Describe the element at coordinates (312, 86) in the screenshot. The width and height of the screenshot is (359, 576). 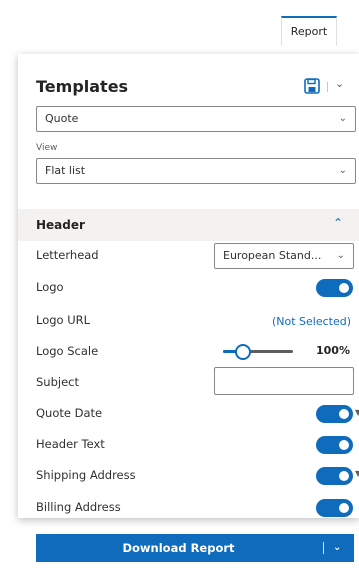
I see `save-icon` at that location.